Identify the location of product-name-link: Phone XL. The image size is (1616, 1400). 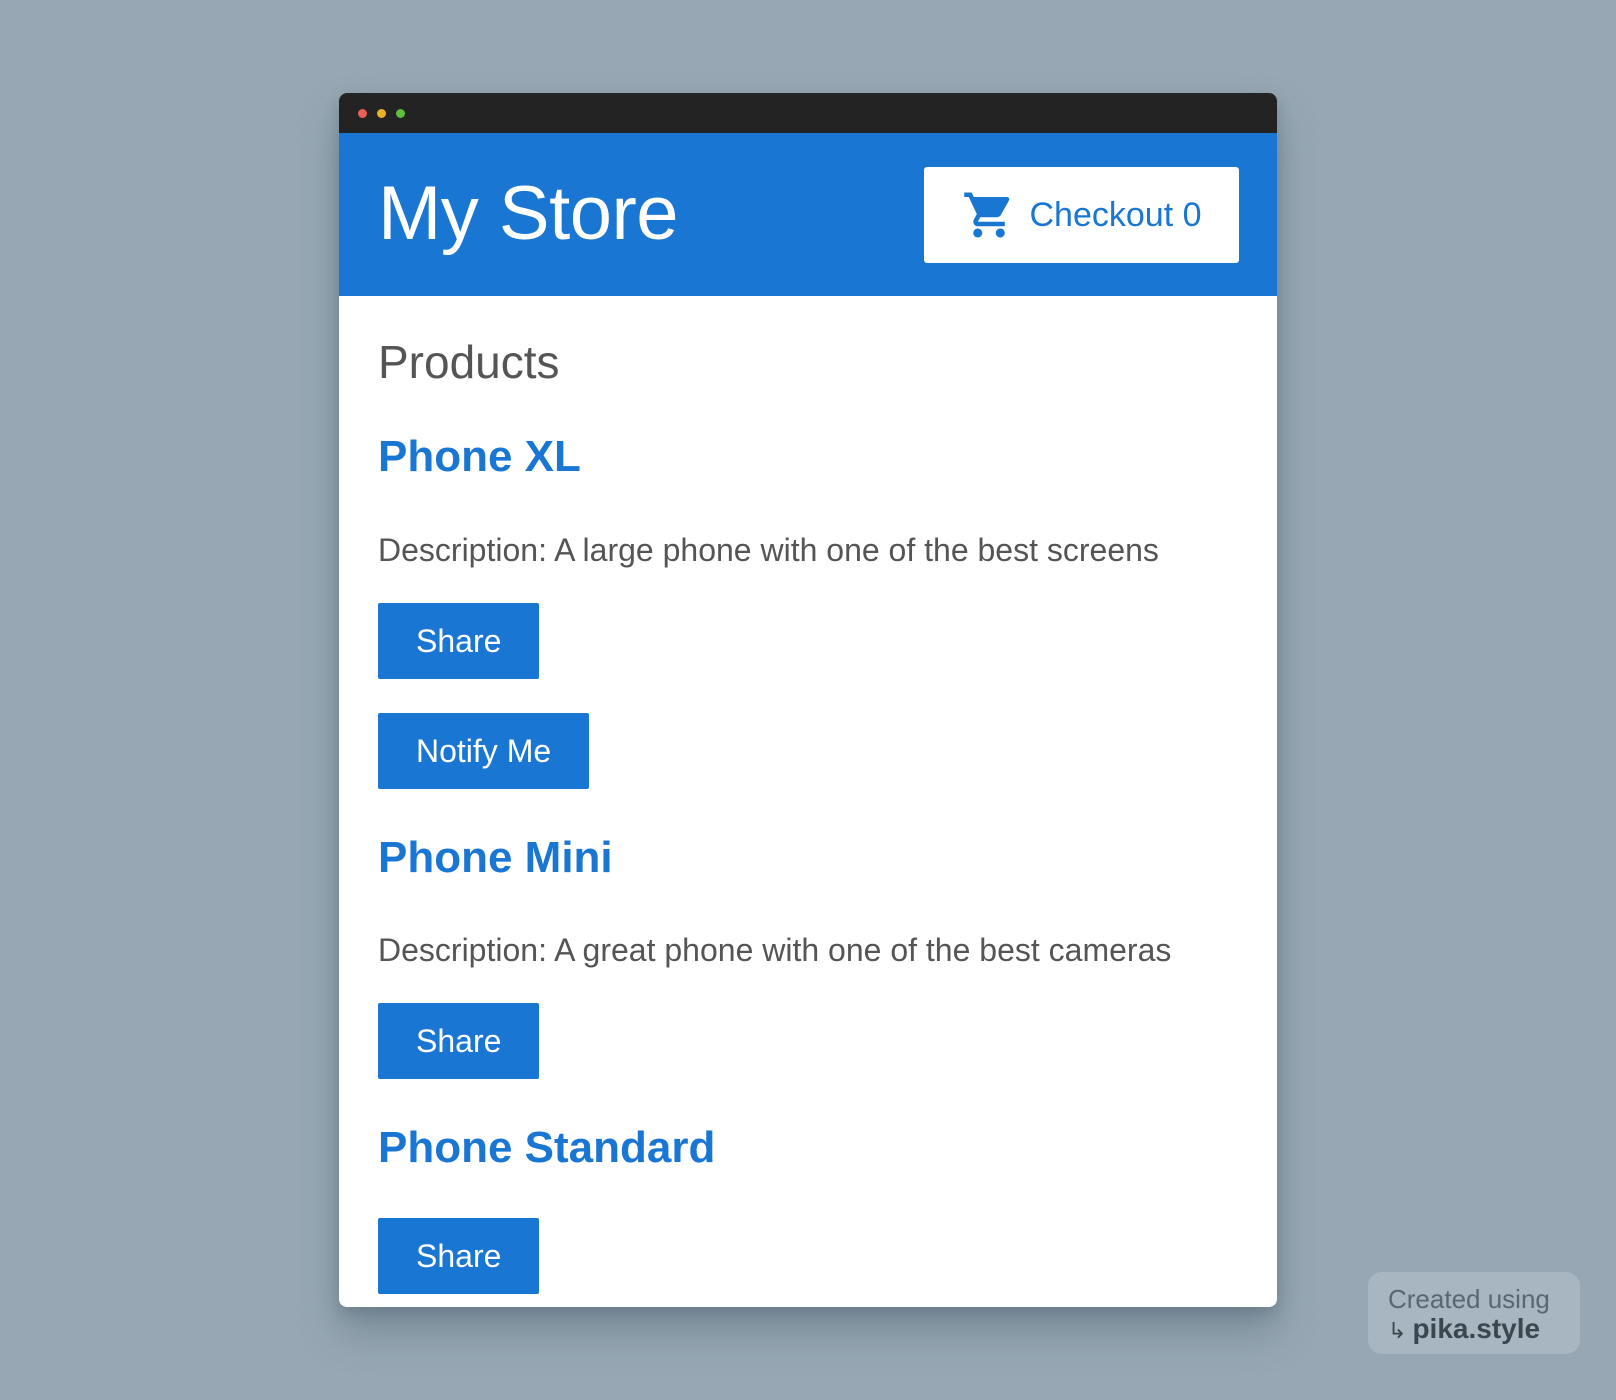
(808, 437).